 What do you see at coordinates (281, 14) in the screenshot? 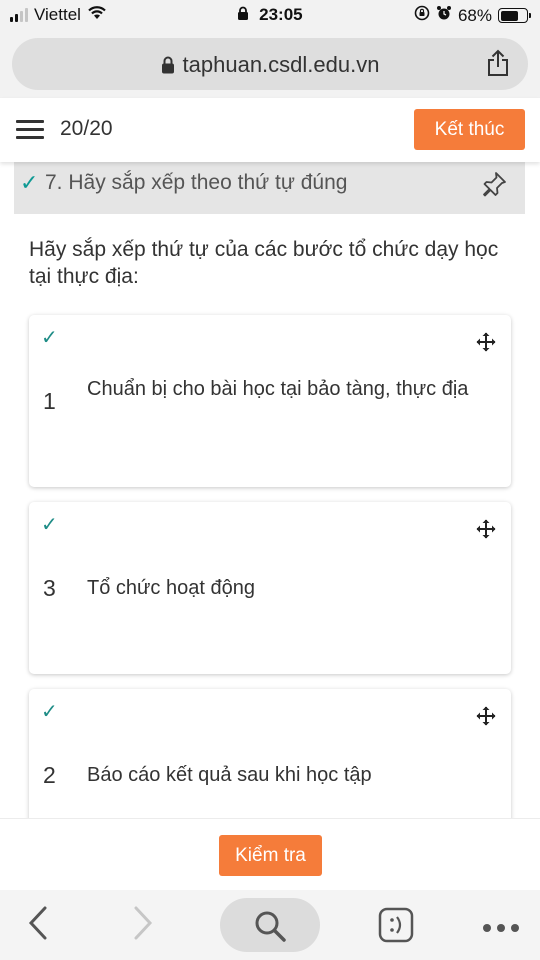
I see `status-time: 23:05` at bounding box center [281, 14].